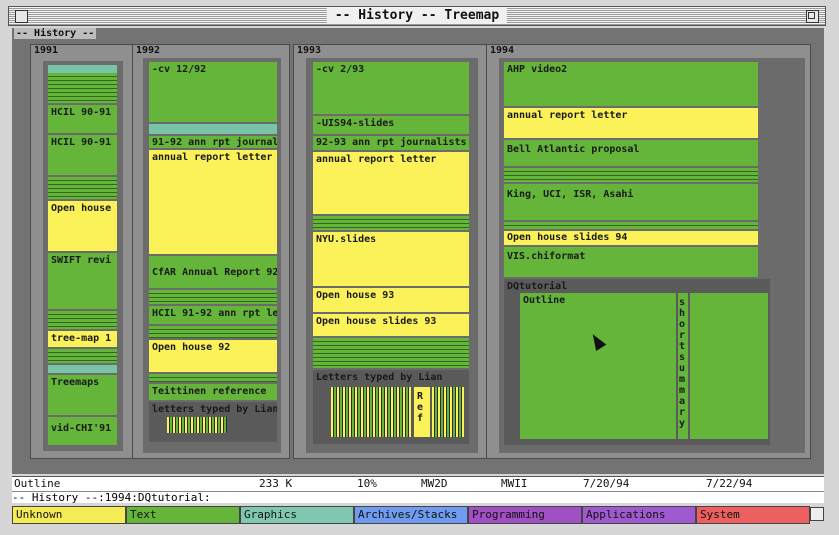  Describe the element at coordinates (411, 515) in the screenshot. I see `legend-archives-stacks: Archives/Stacks` at that location.